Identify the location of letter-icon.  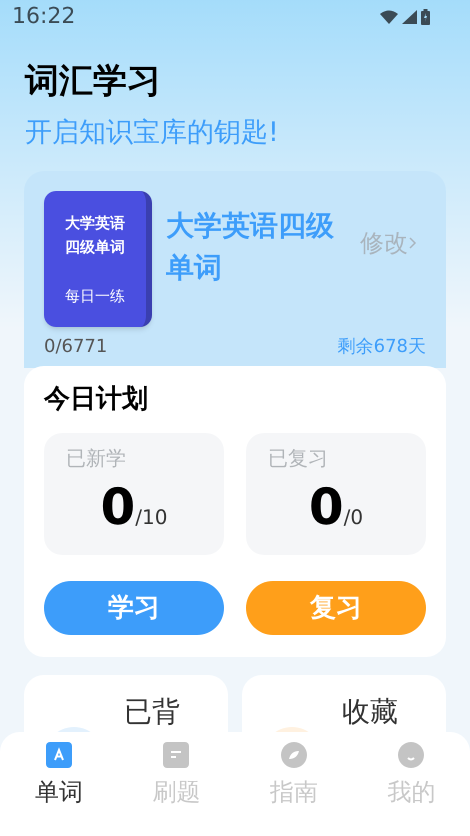
(59, 755).